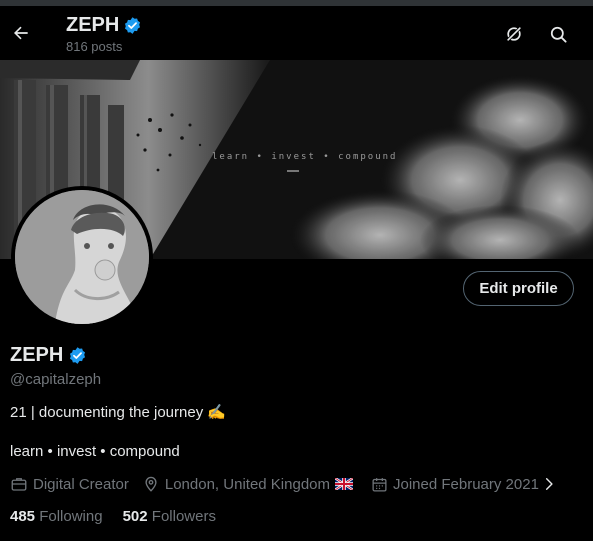 The image size is (593, 541). I want to click on banner-tagline: learn • invest • compound, so click(305, 157).